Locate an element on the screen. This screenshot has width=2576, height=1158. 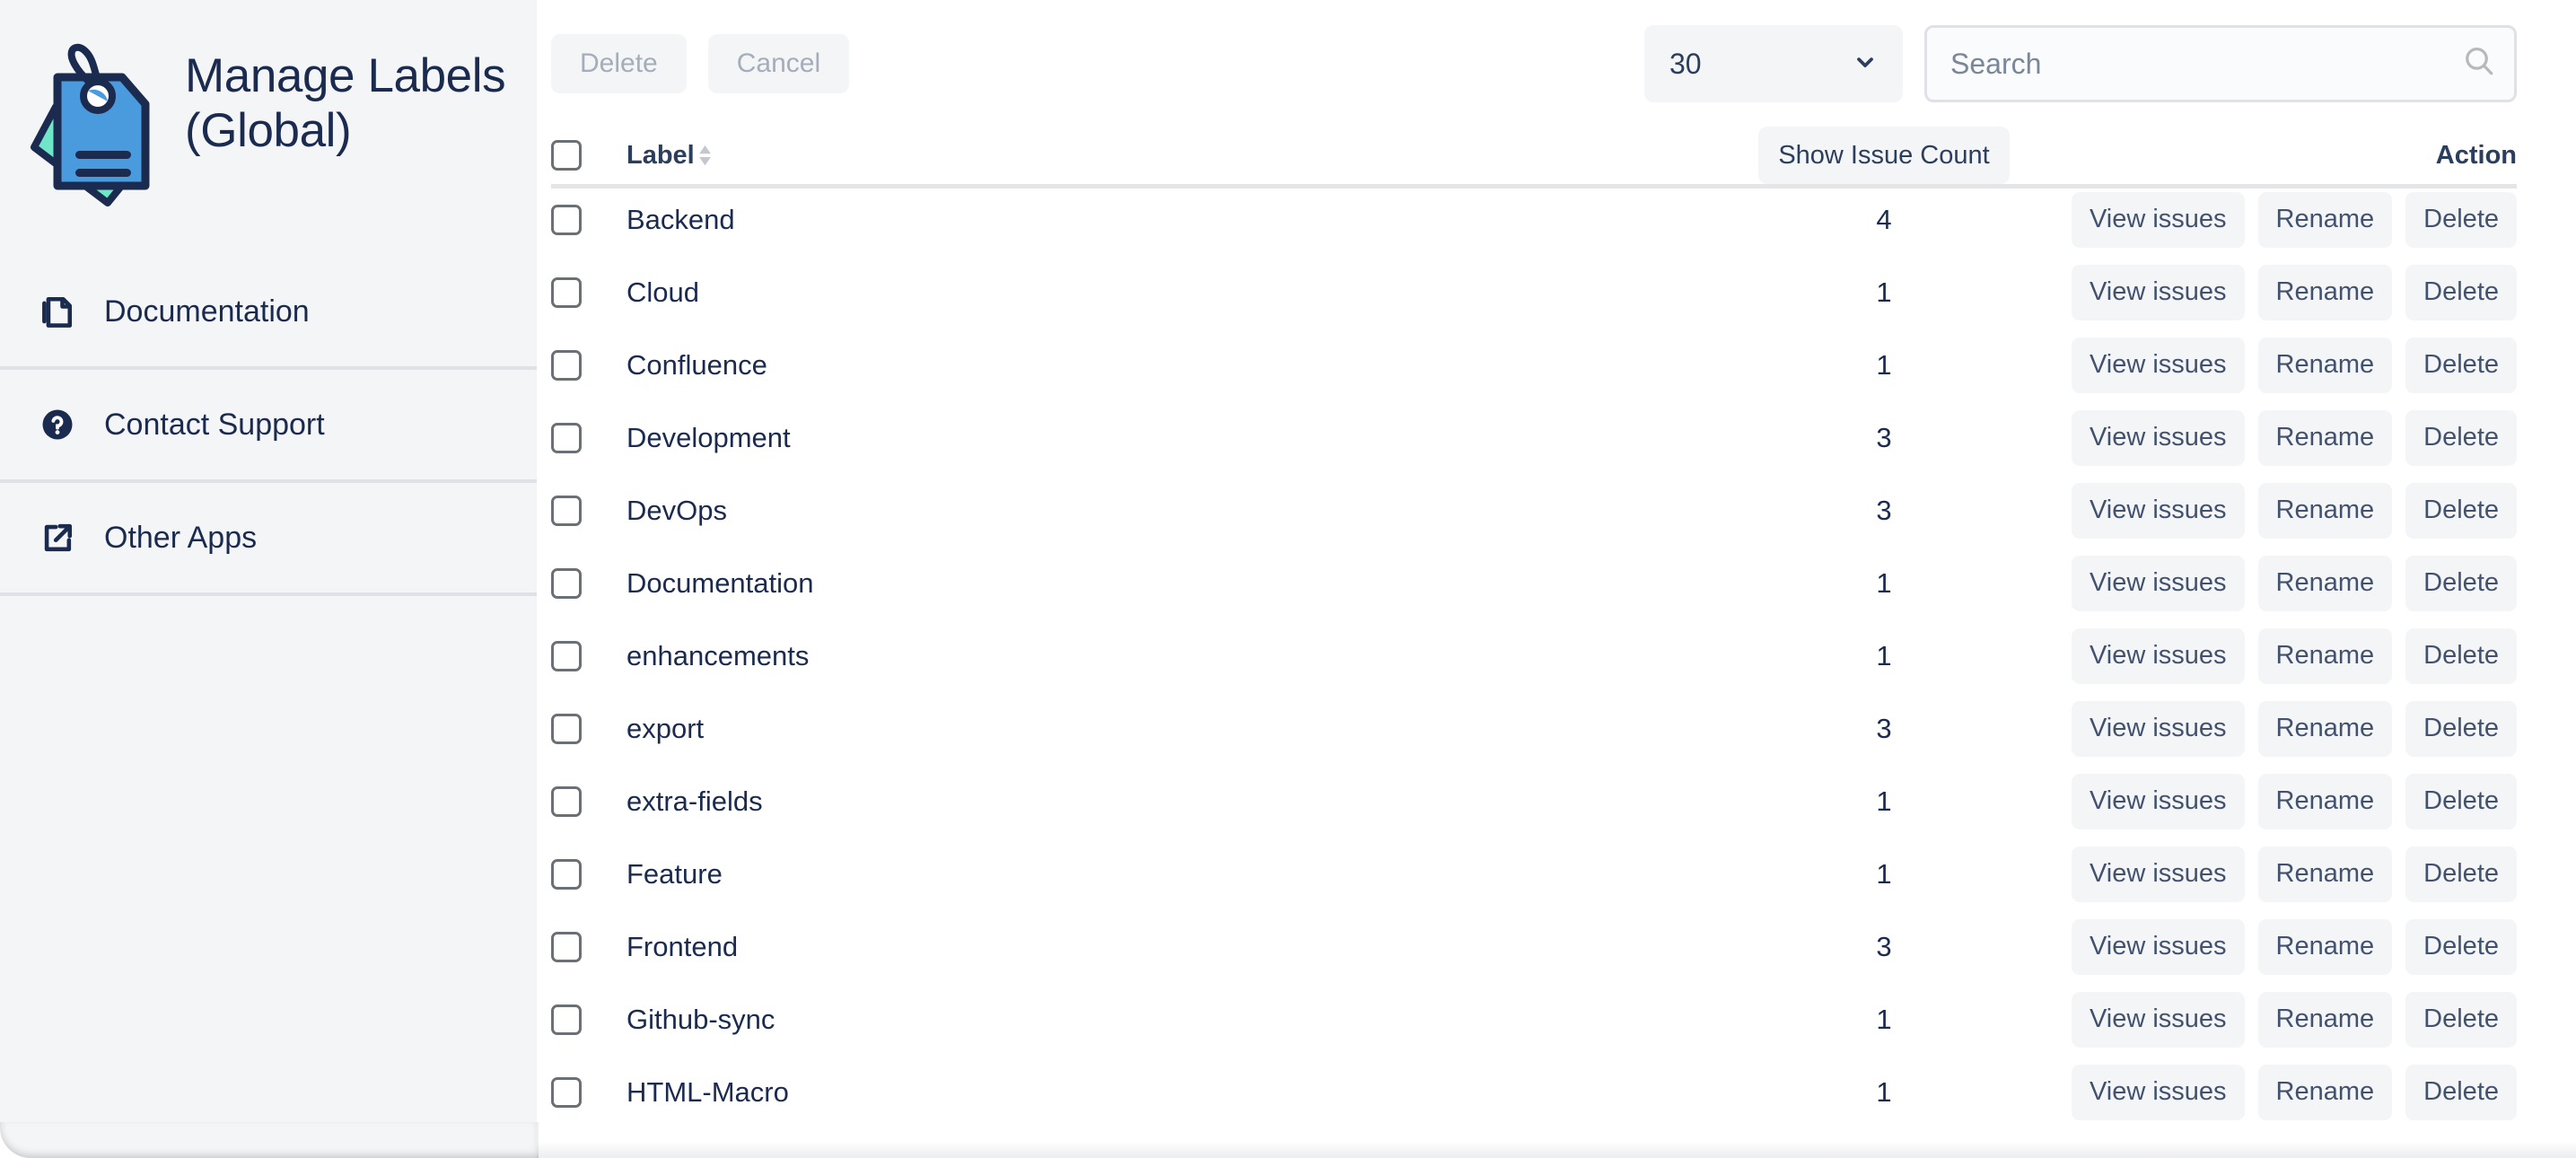
row-count-text: 4 is located at coordinates (1884, 219).